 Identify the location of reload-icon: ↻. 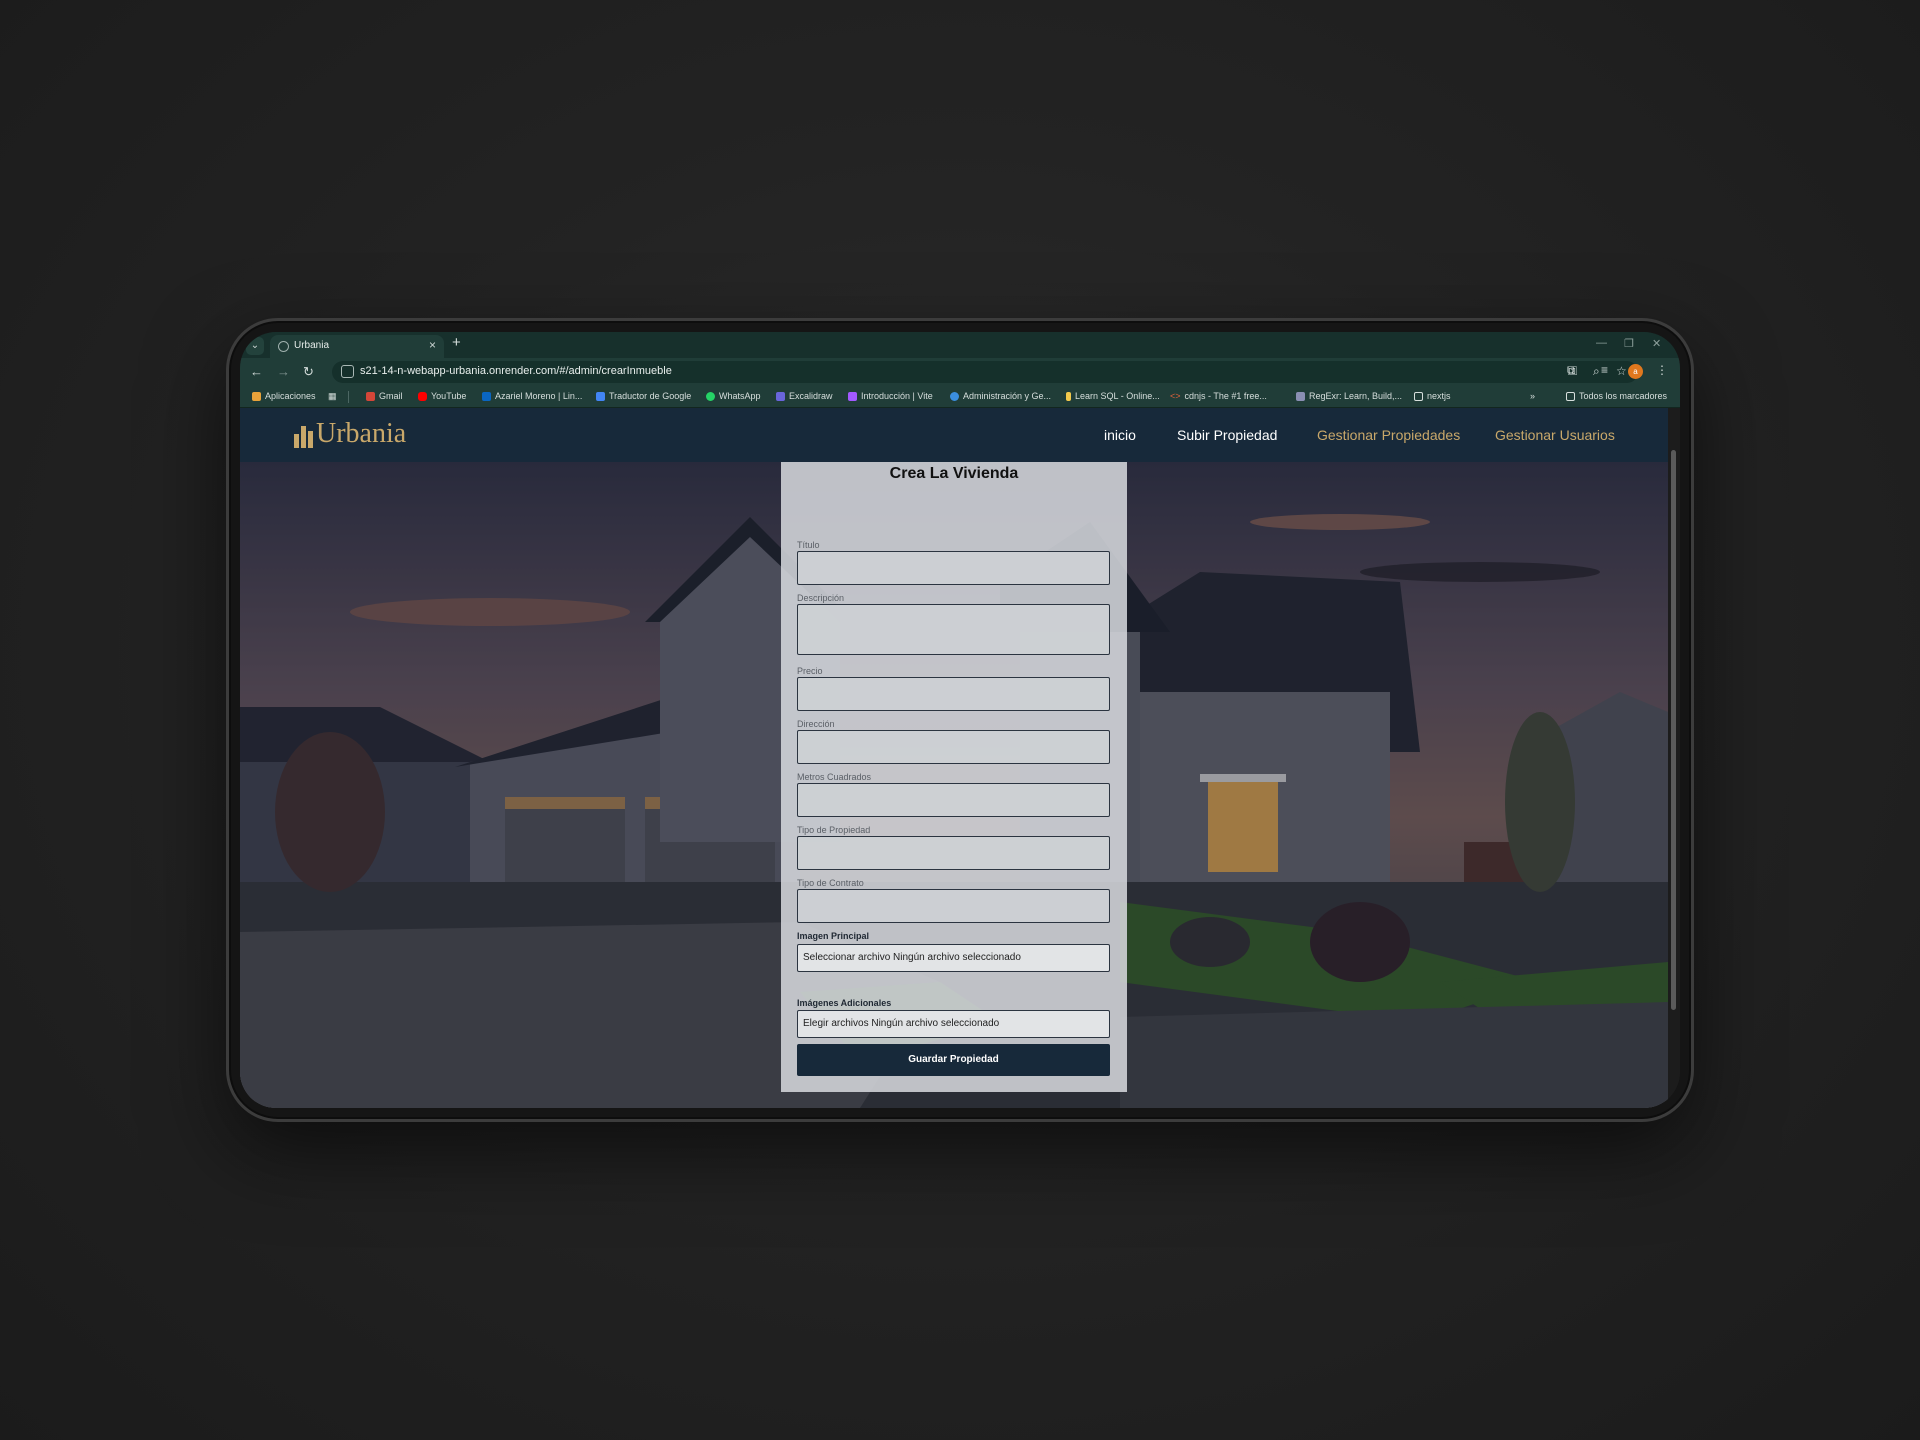
(308, 372).